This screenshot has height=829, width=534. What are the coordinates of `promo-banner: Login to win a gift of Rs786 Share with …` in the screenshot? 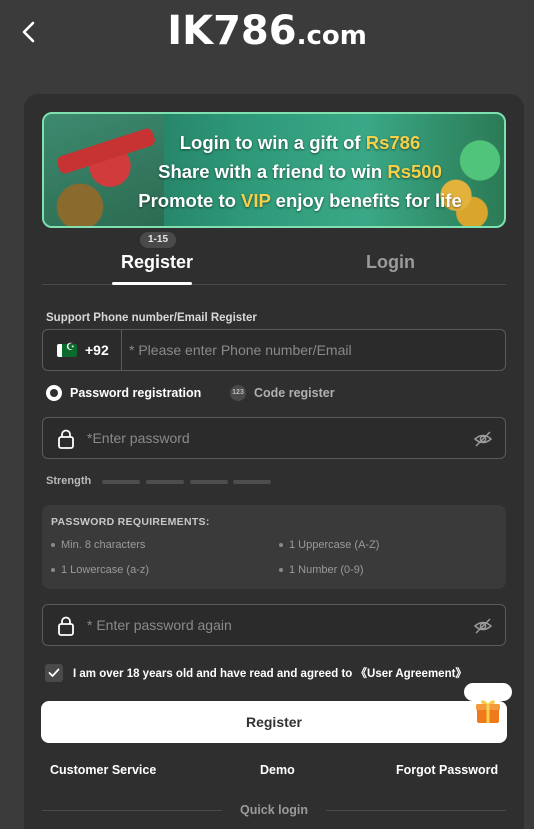 It's located at (274, 170).